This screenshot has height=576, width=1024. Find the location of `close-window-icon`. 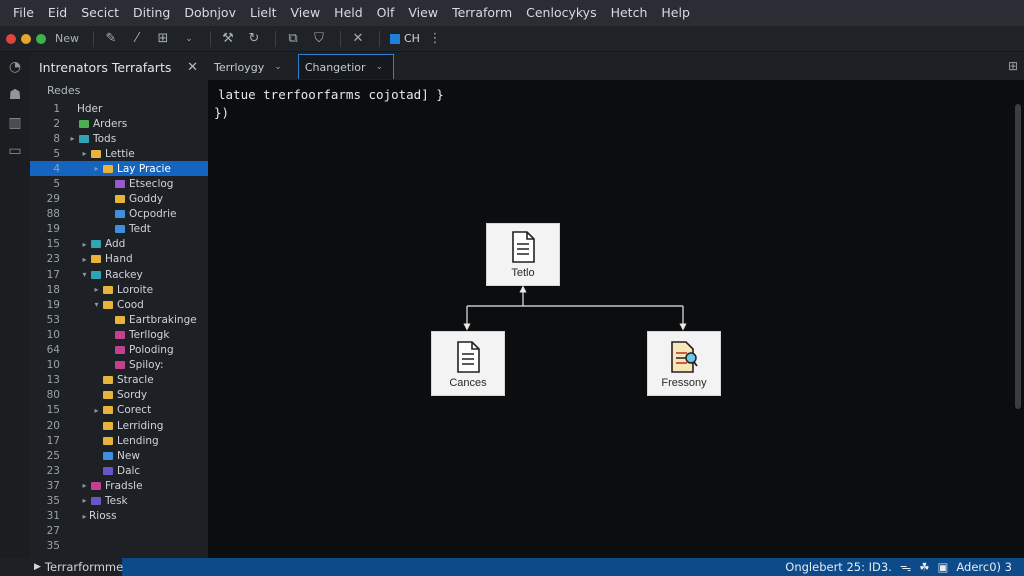

close-window-icon is located at coordinates (11, 38).